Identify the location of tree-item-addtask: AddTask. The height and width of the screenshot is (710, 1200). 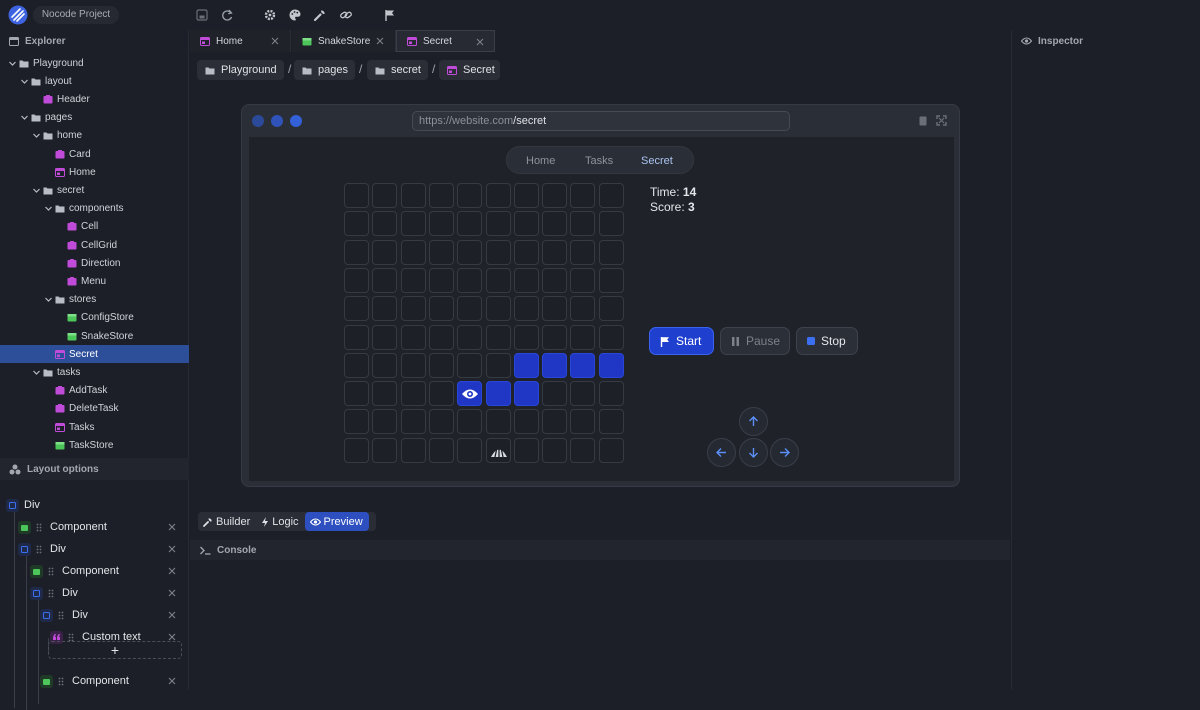
(94, 391).